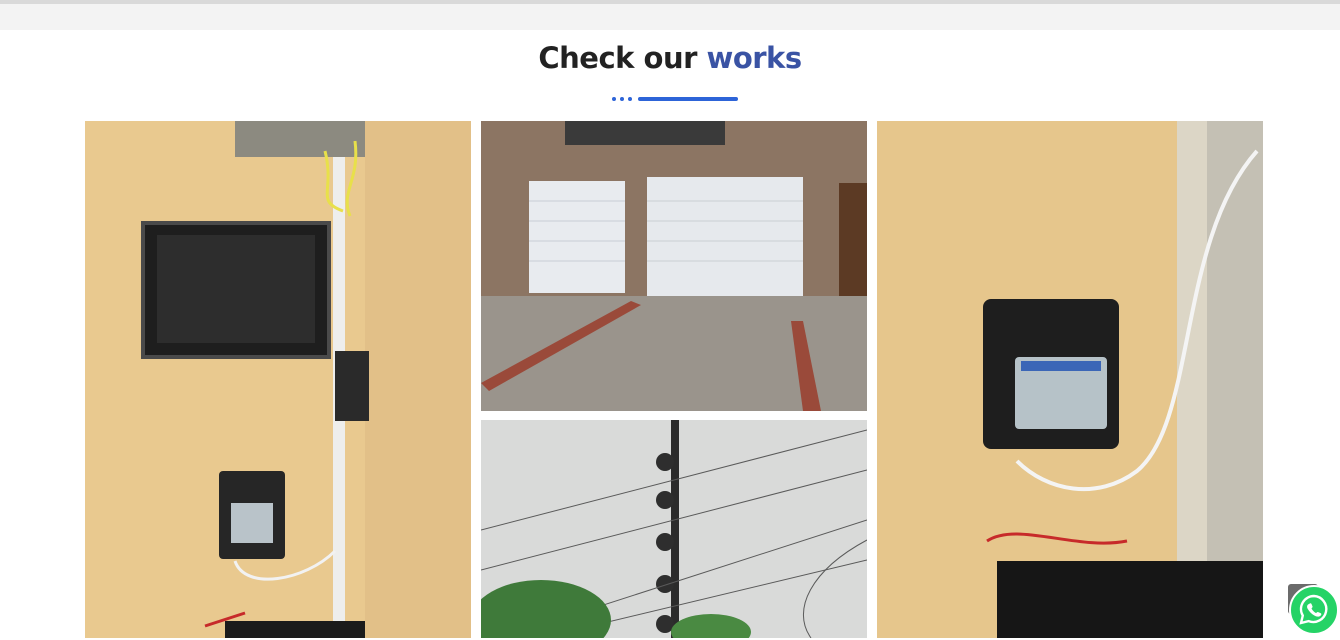 The width and height of the screenshot is (1340, 640). I want to click on whatsapp-button, so click(1314, 610).